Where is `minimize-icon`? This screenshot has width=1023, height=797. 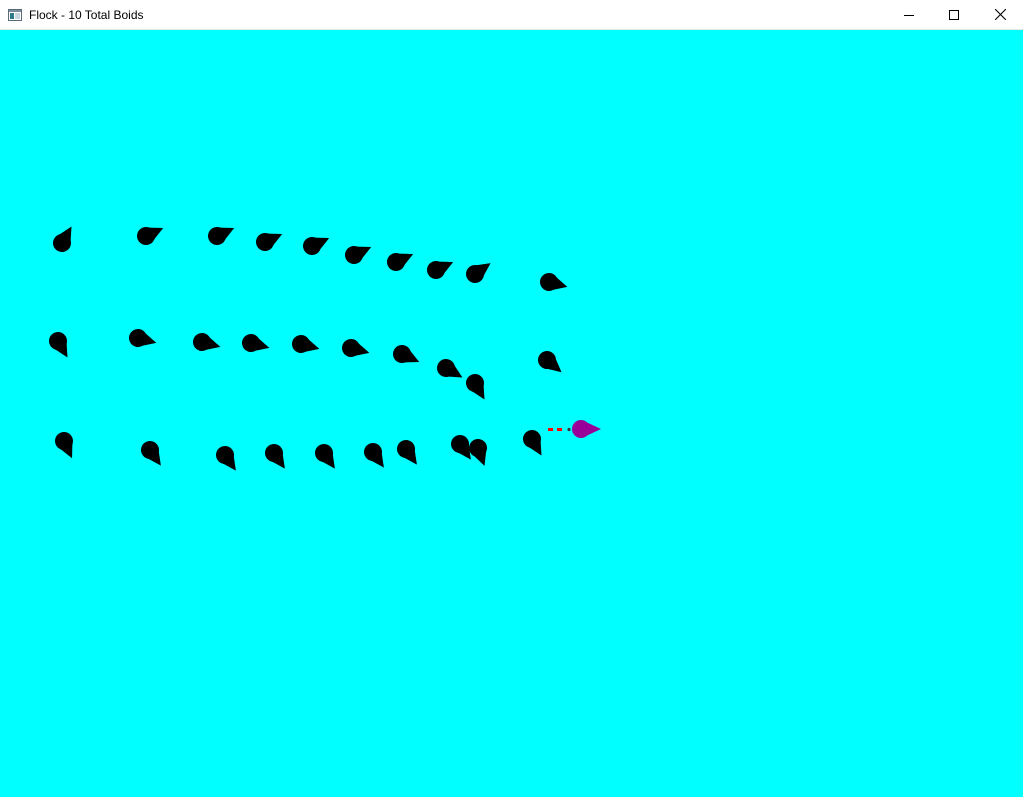 minimize-icon is located at coordinates (909, 15).